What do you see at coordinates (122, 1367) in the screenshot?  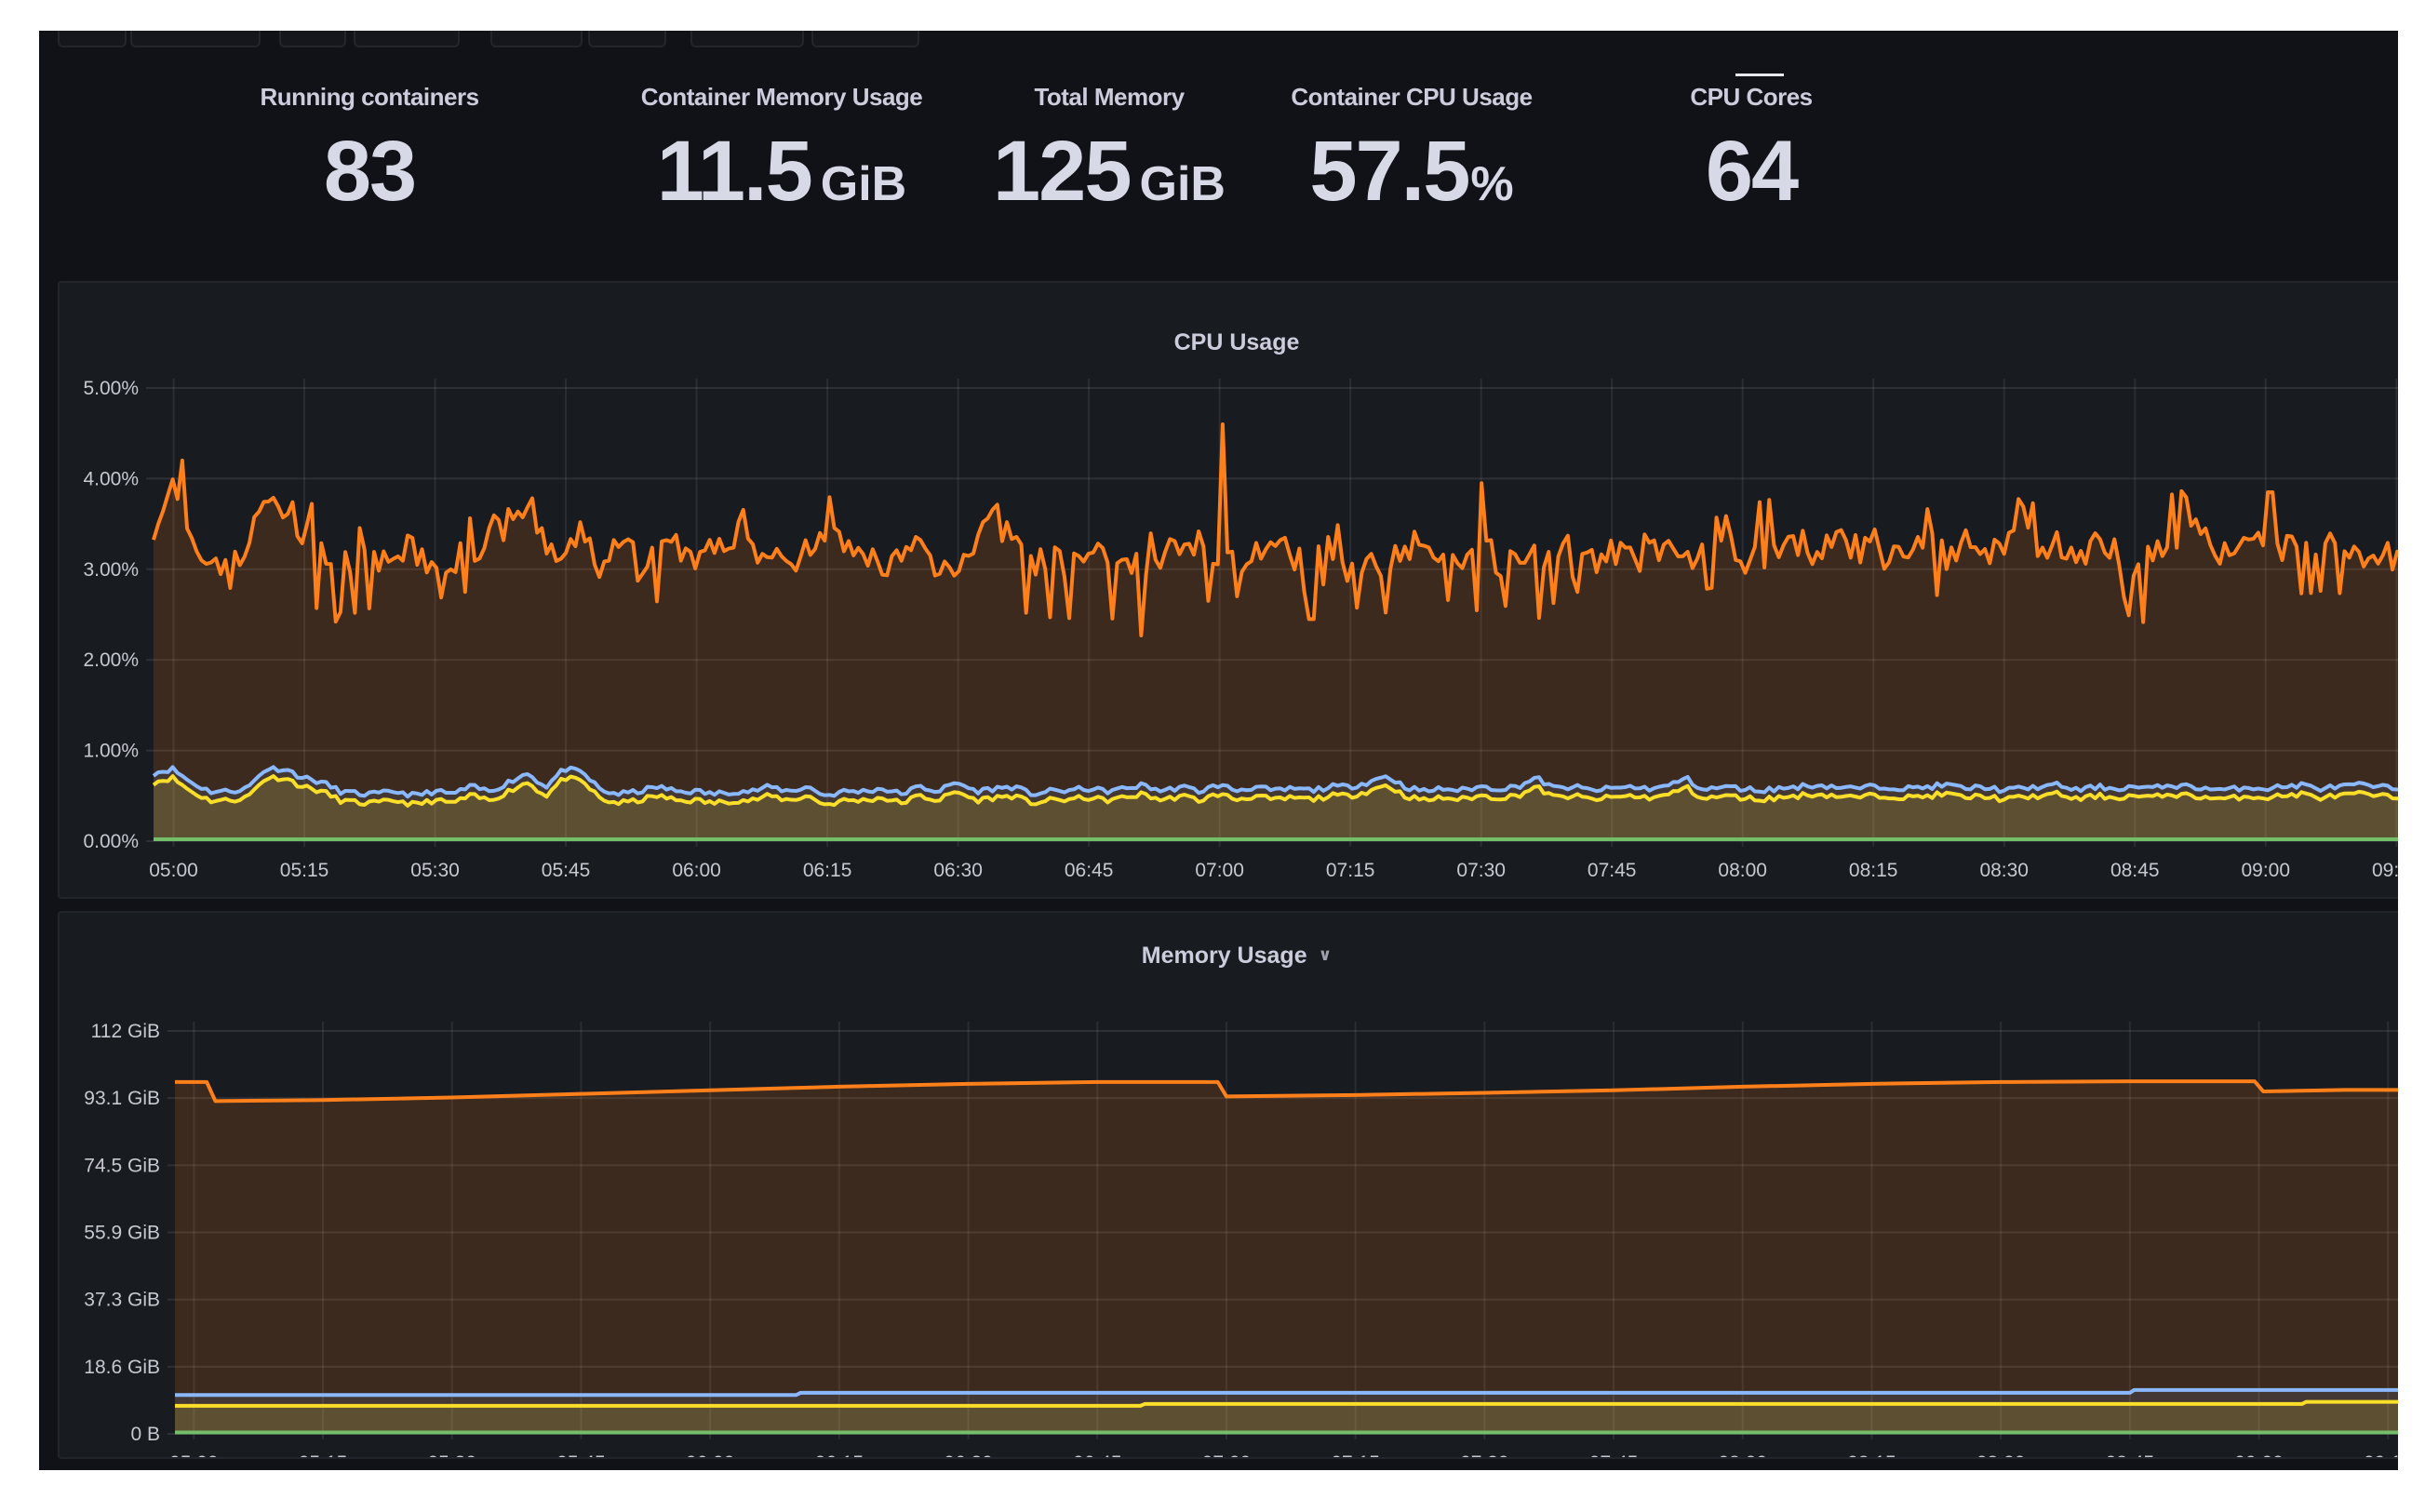 I see `y-tick-label: 18.6 GiB` at bounding box center [122, 1367].